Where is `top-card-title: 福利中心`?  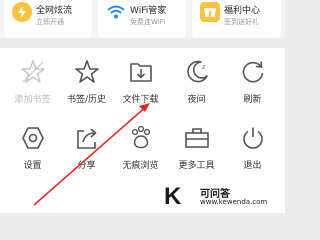
top-card-title: 福利中心 is located at coordinates (242, 11).